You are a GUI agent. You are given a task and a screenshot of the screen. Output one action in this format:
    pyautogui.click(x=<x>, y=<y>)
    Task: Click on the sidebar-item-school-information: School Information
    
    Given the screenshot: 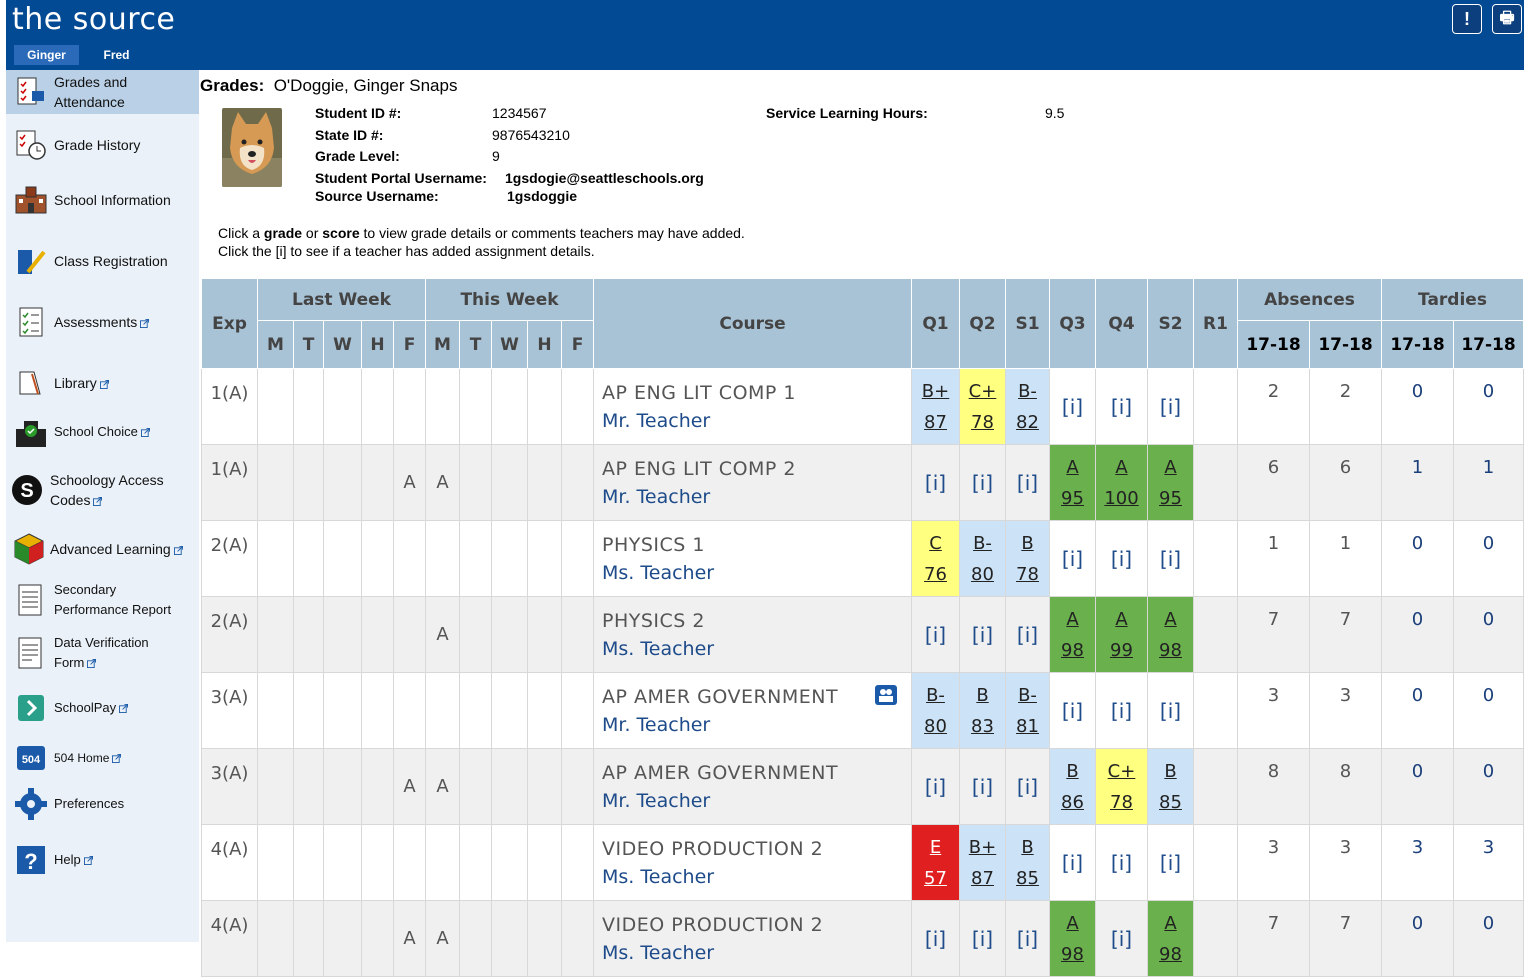 What is the action you would take?
    pyautogui.click(x=102, y=200)
    